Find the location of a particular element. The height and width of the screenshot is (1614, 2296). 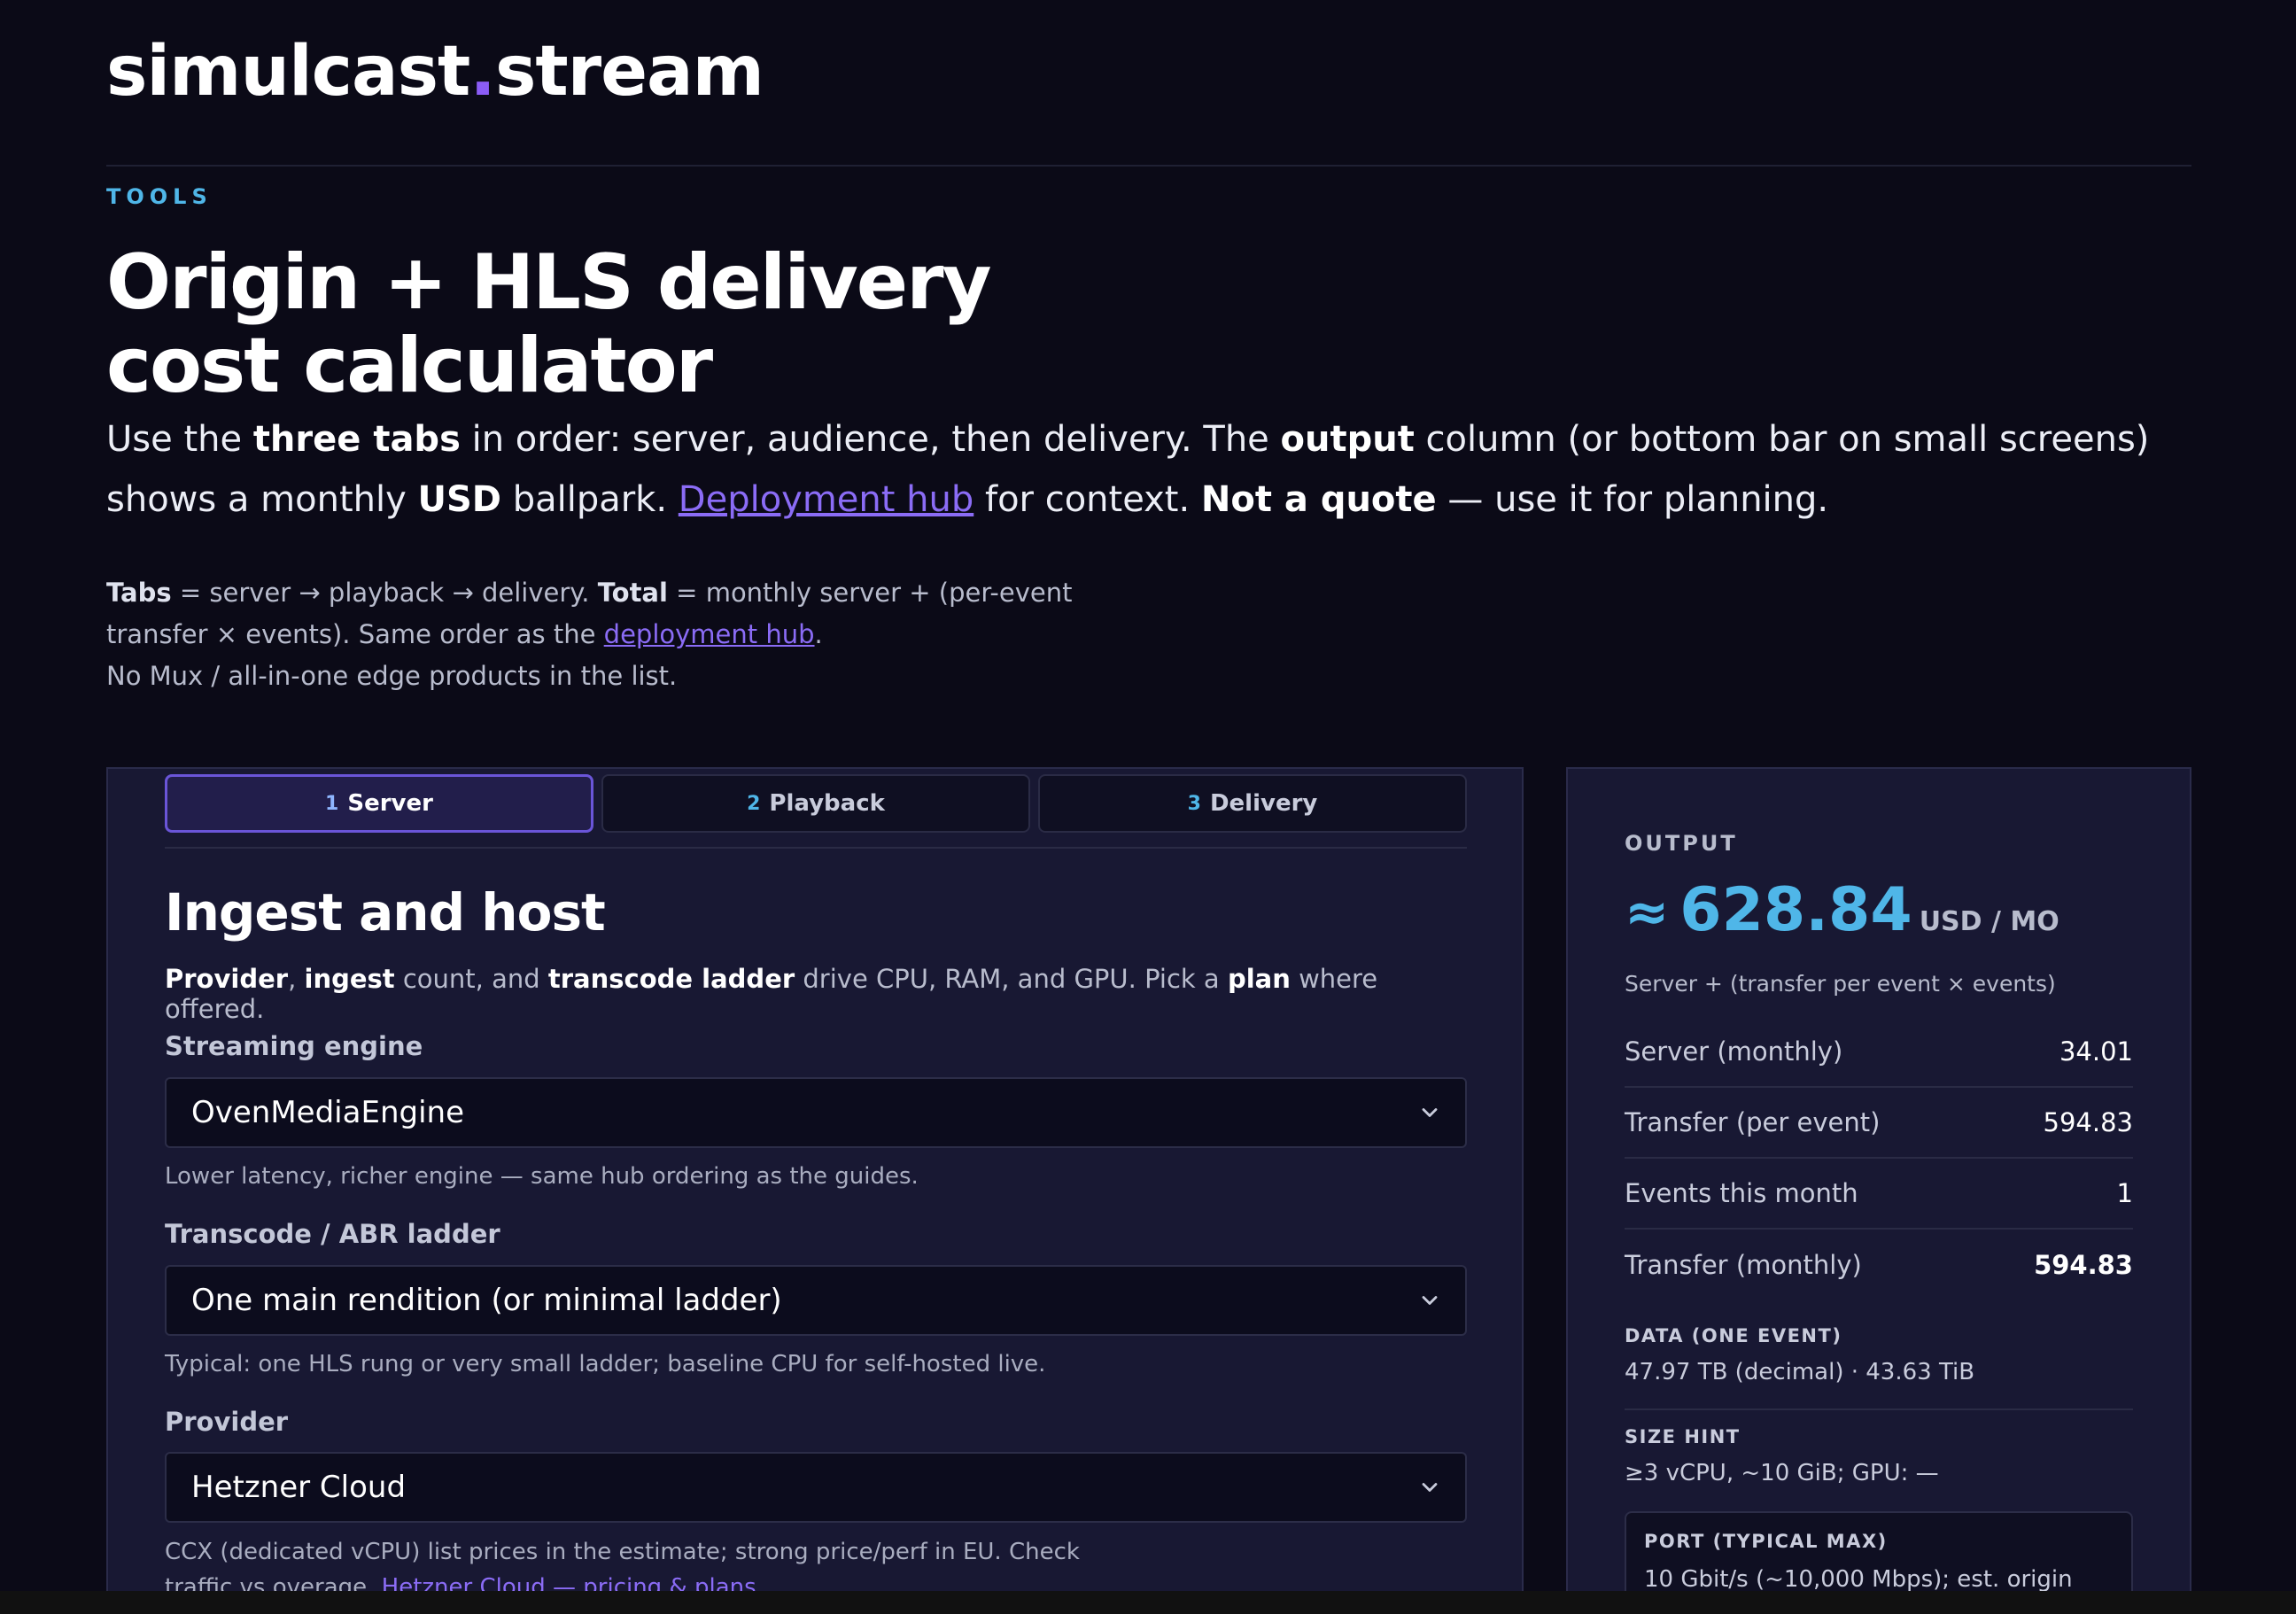

data-one-event-value: 47.97 TB (decimal) · 43.63 TiB is located at coordinates (1800, 1372).